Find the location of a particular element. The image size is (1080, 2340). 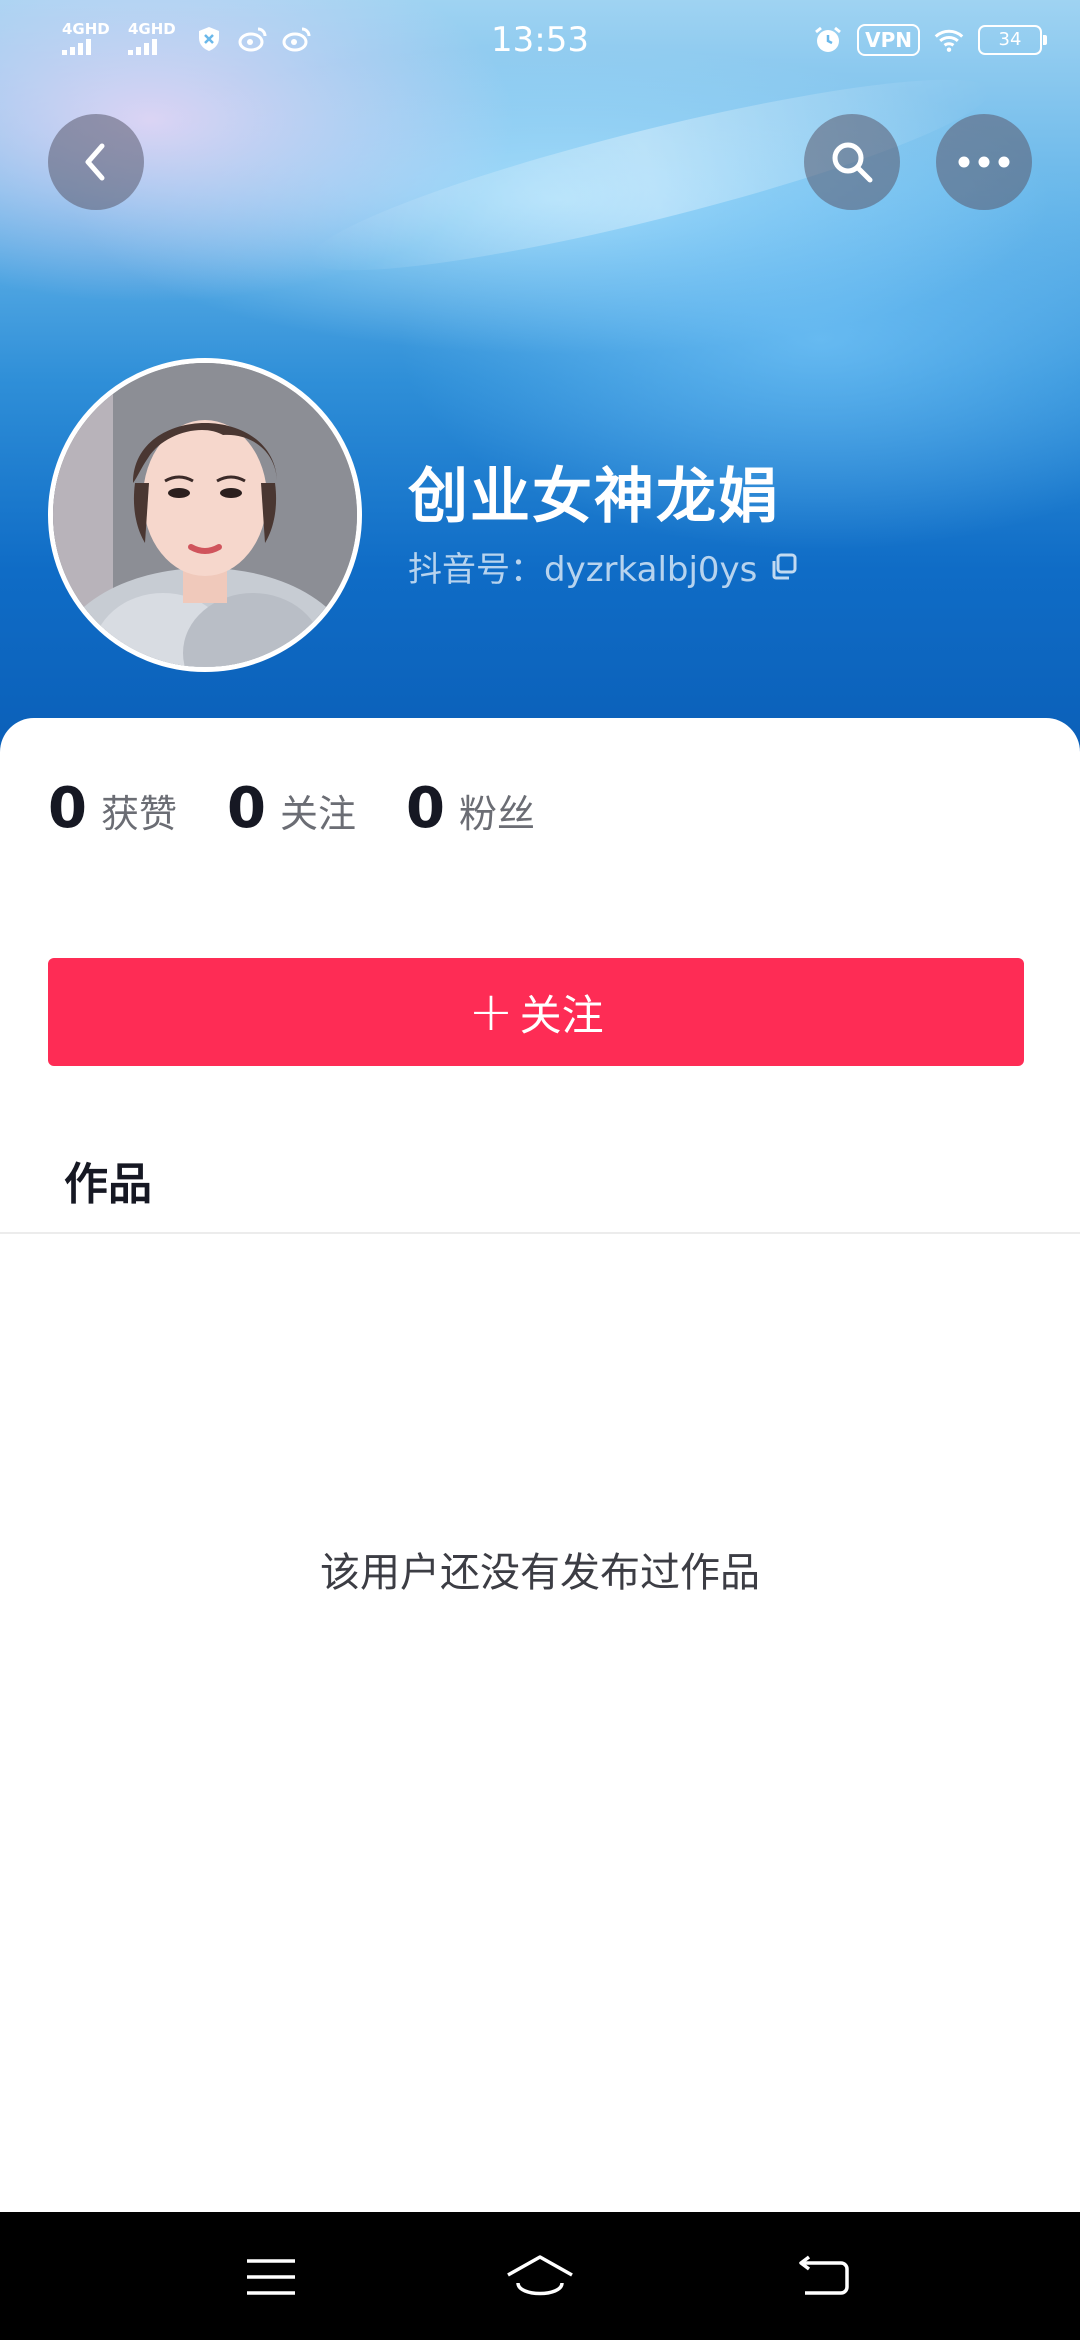

menu-button is located at coordinates (271, 2277).